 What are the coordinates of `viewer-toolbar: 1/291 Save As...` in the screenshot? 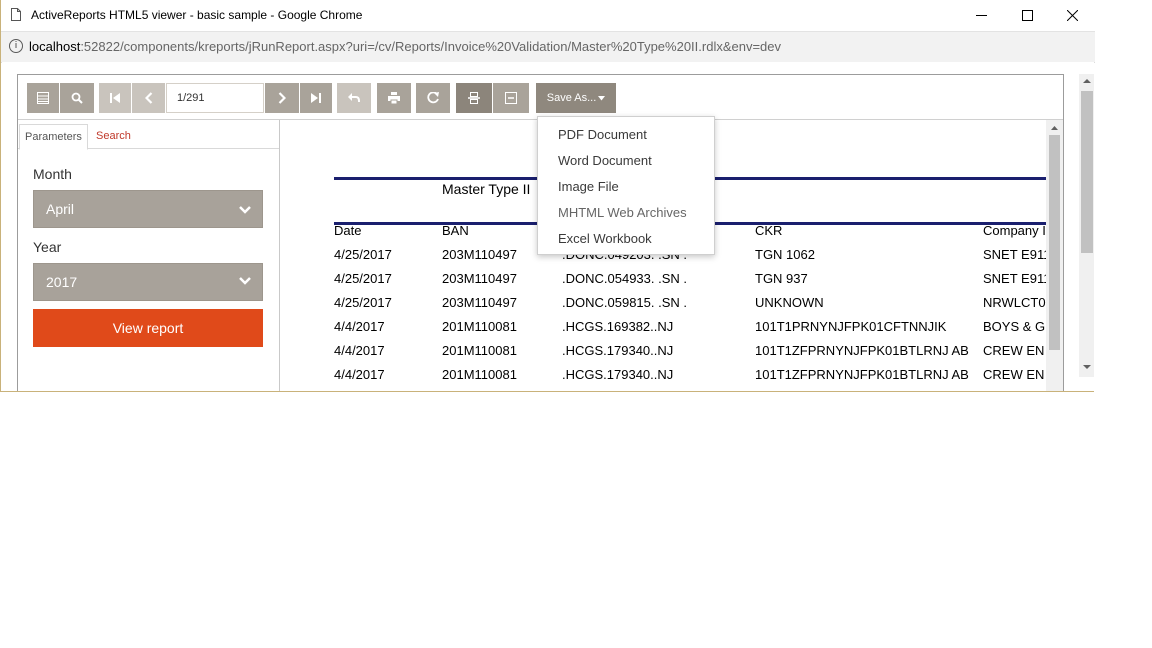 It's located at (540, 97).